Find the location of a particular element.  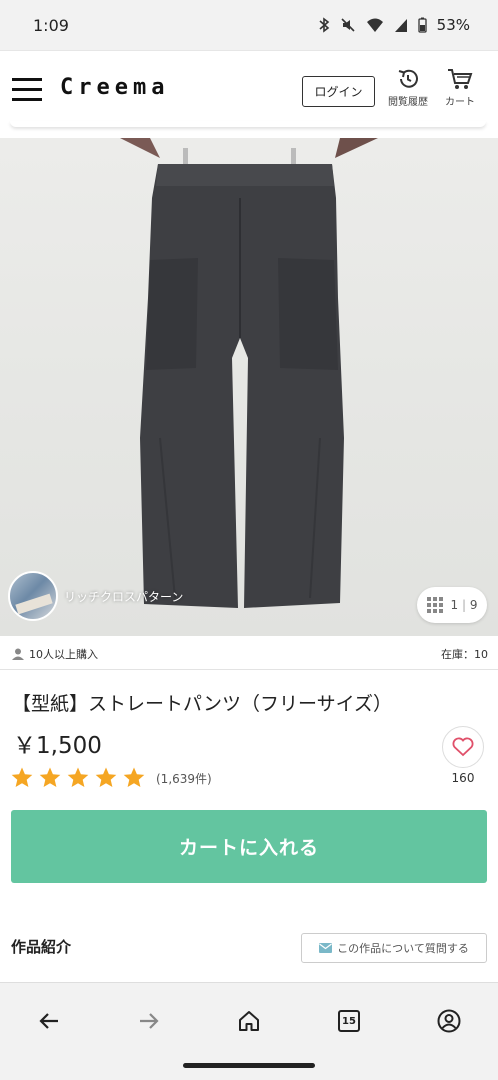

counter-total: 9 is located at coordinates (473, 605).